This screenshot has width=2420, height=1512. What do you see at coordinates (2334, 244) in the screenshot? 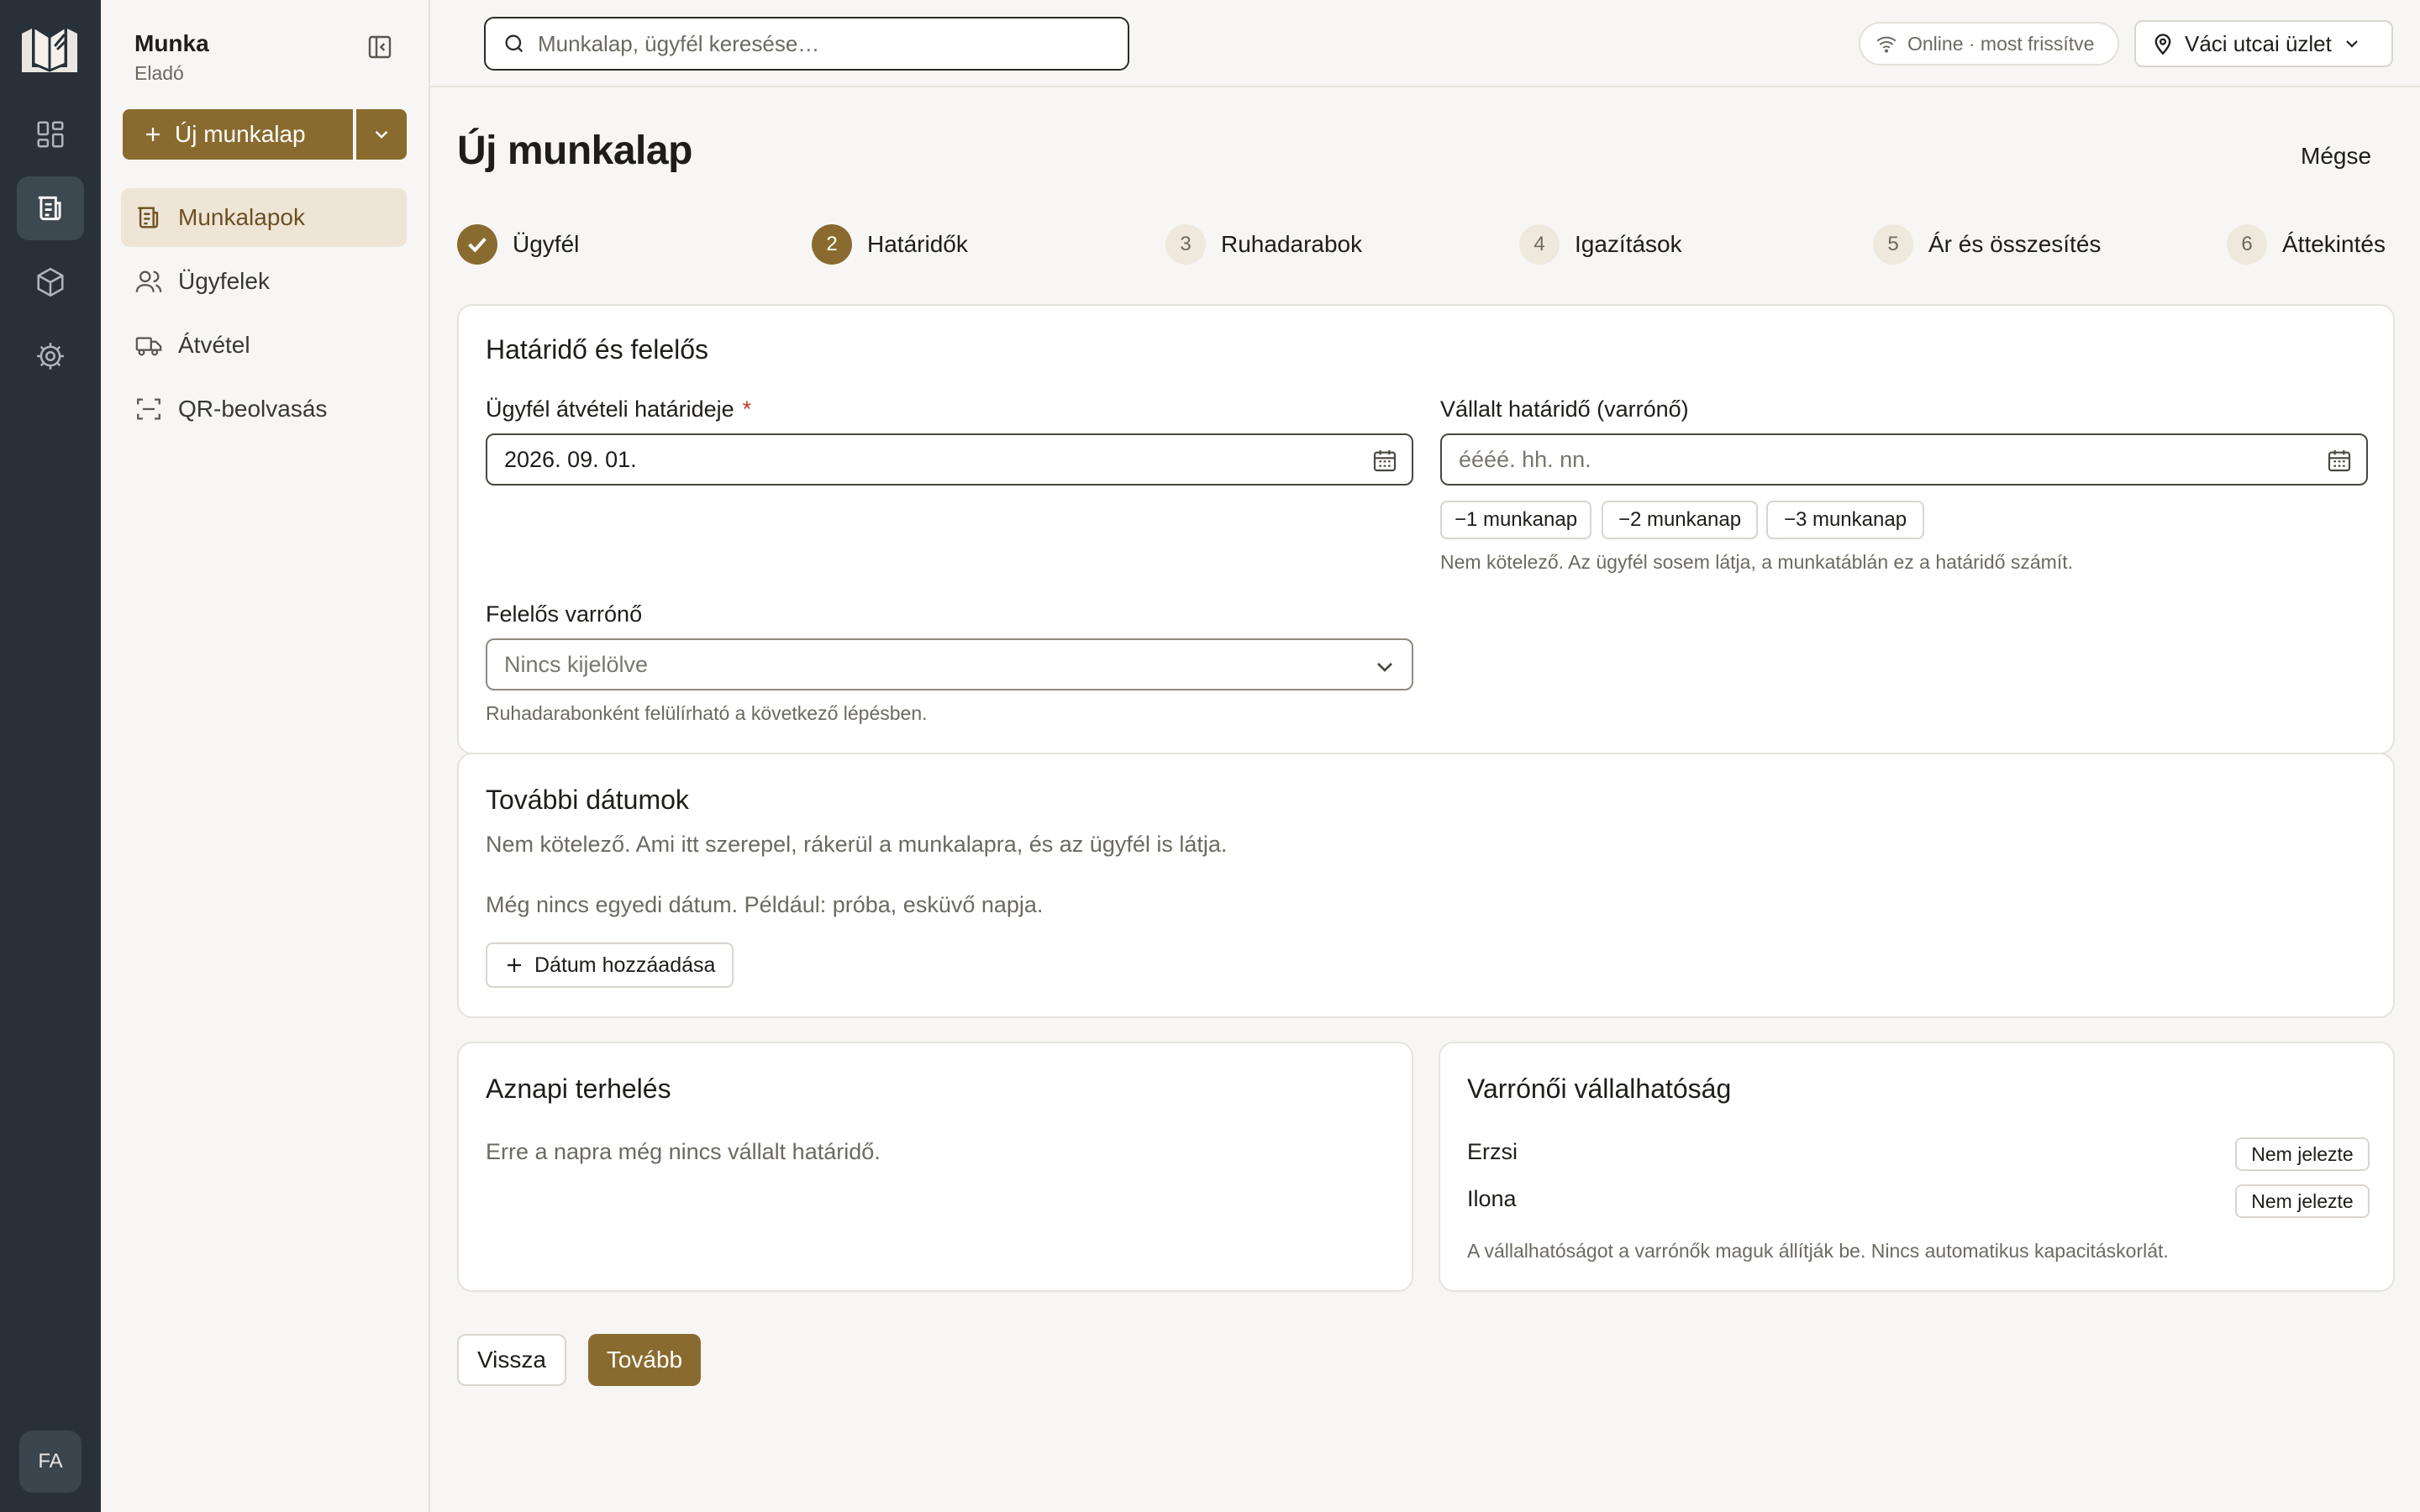
I see `step-label: Áttekintés` at bounding box center [2334, 244].